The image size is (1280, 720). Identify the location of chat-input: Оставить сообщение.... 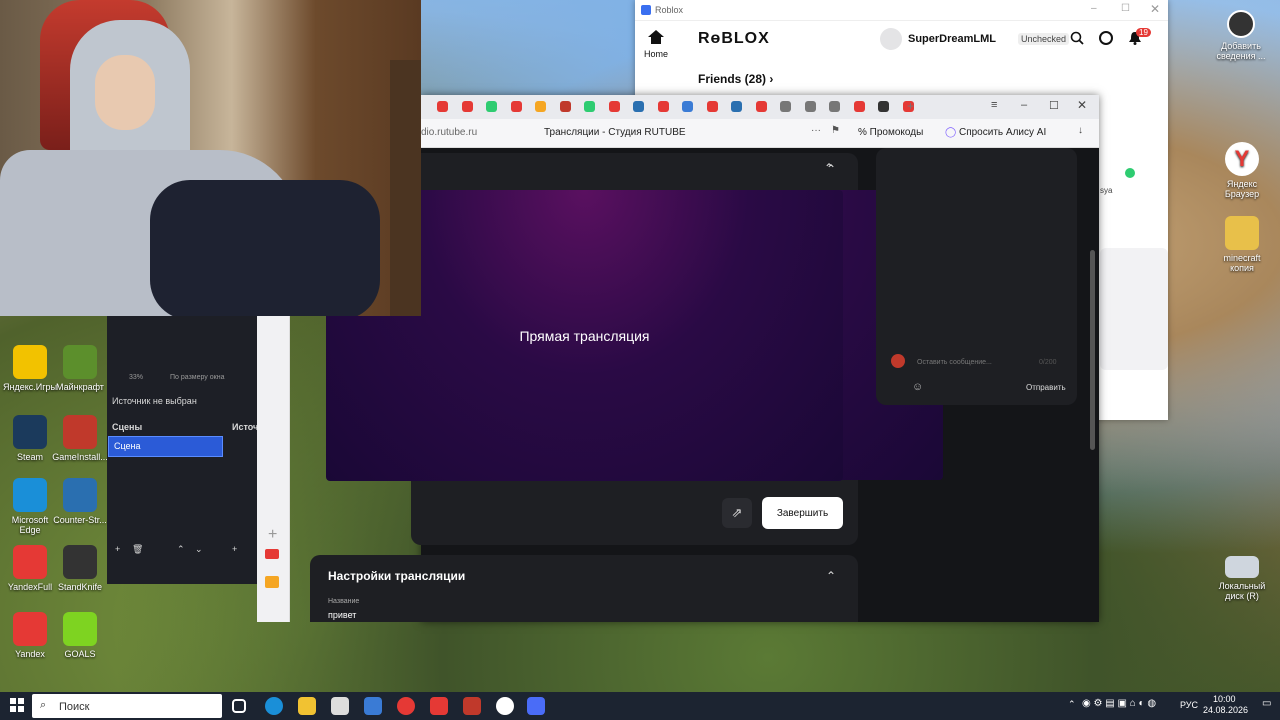
(954, 362).